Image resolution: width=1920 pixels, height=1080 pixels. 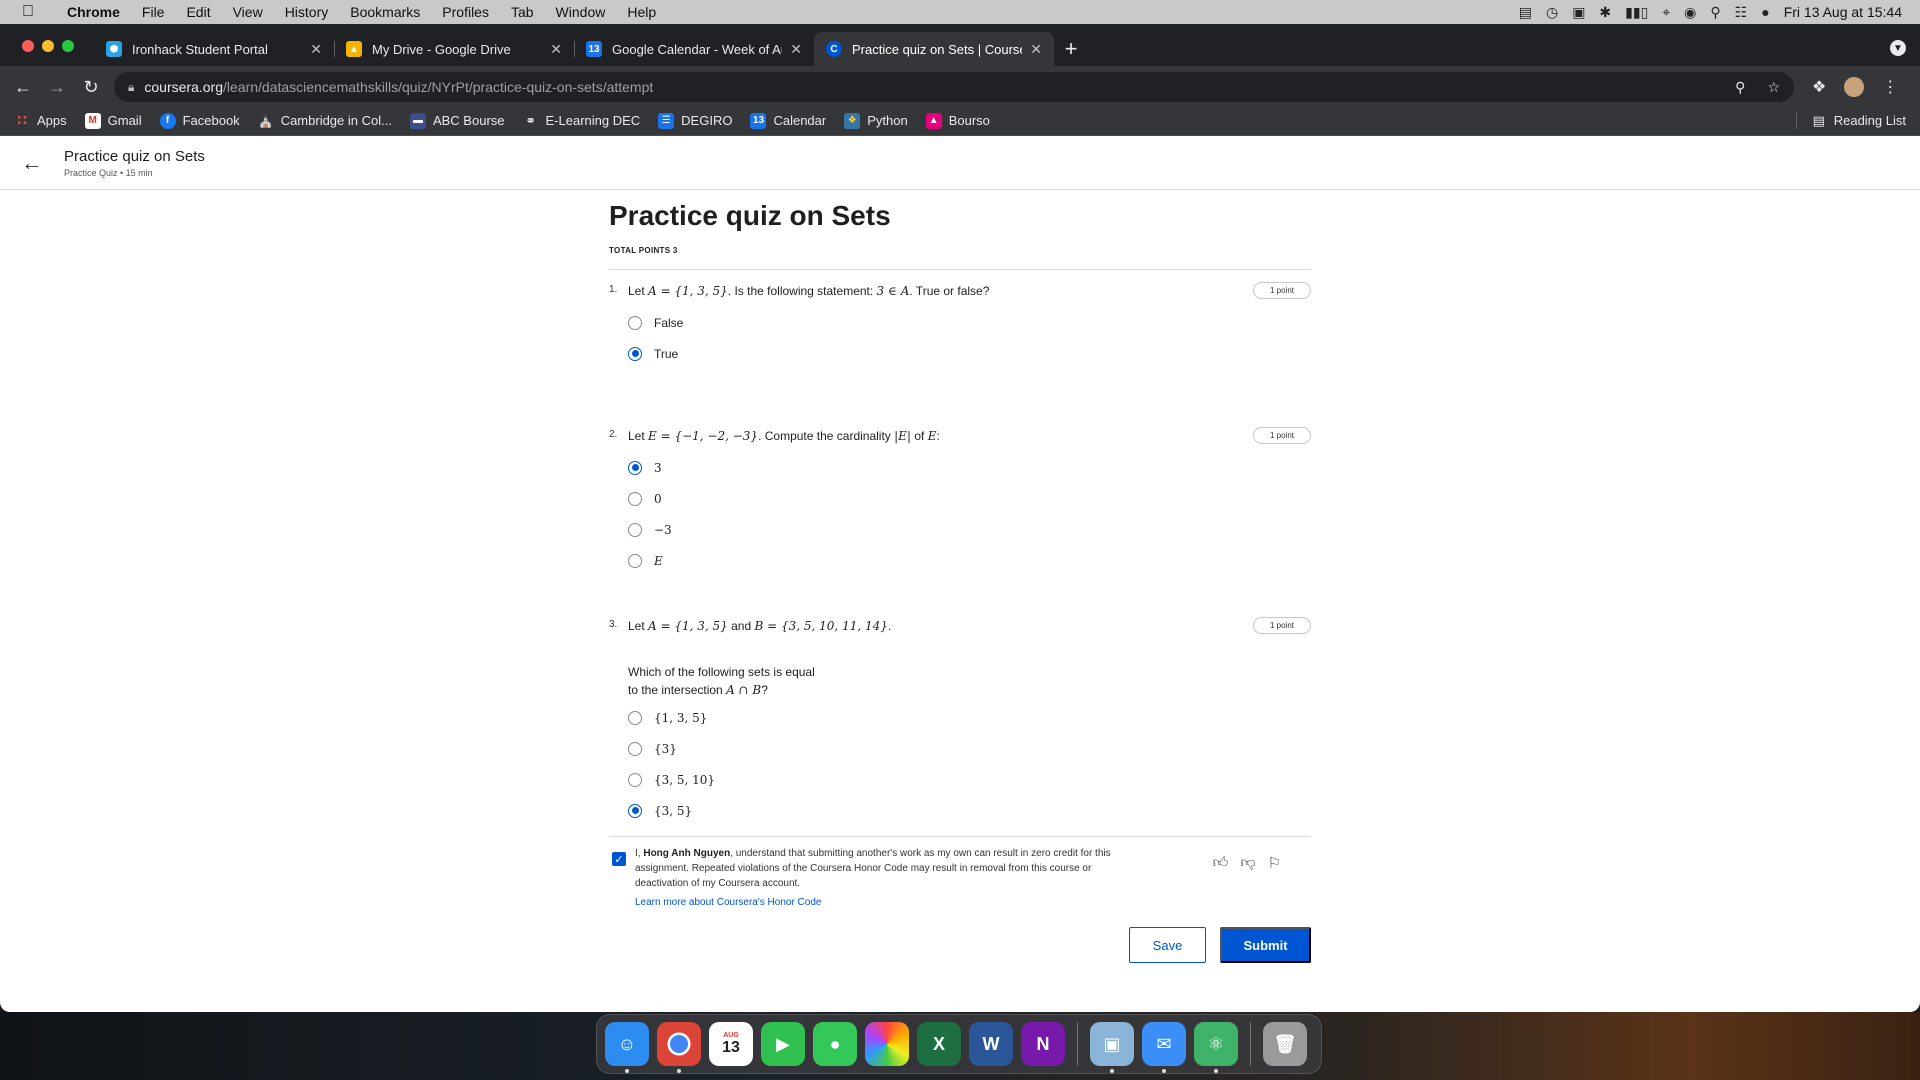 What do you see at coordinates (113, 120) in the screenshot?
I see `bookmark-gmail: M Gmail` at bounding box center [113, 120].